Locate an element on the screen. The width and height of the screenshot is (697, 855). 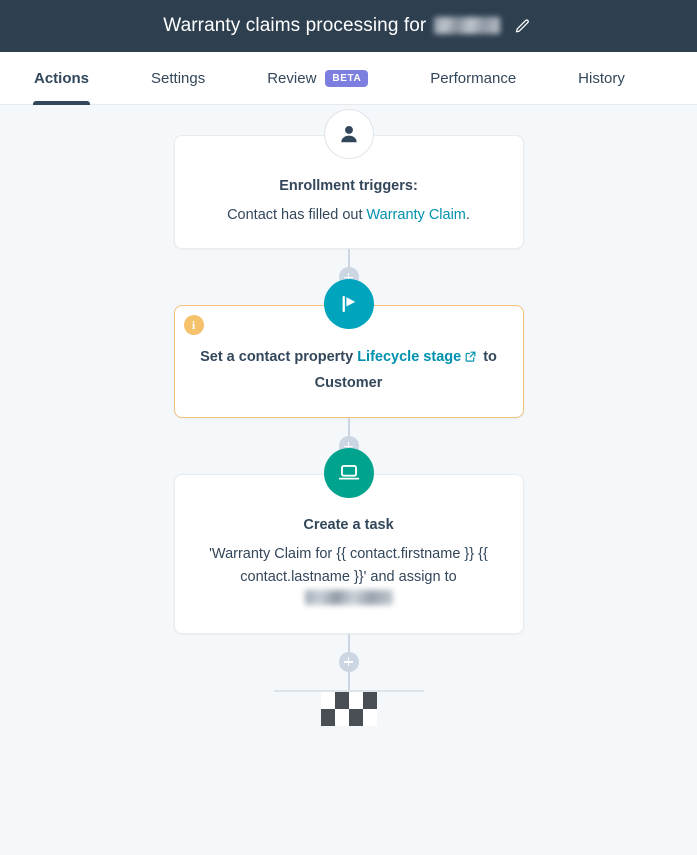
enrollment-trigger-text-suffix: . is located at coordinates (467, 215).